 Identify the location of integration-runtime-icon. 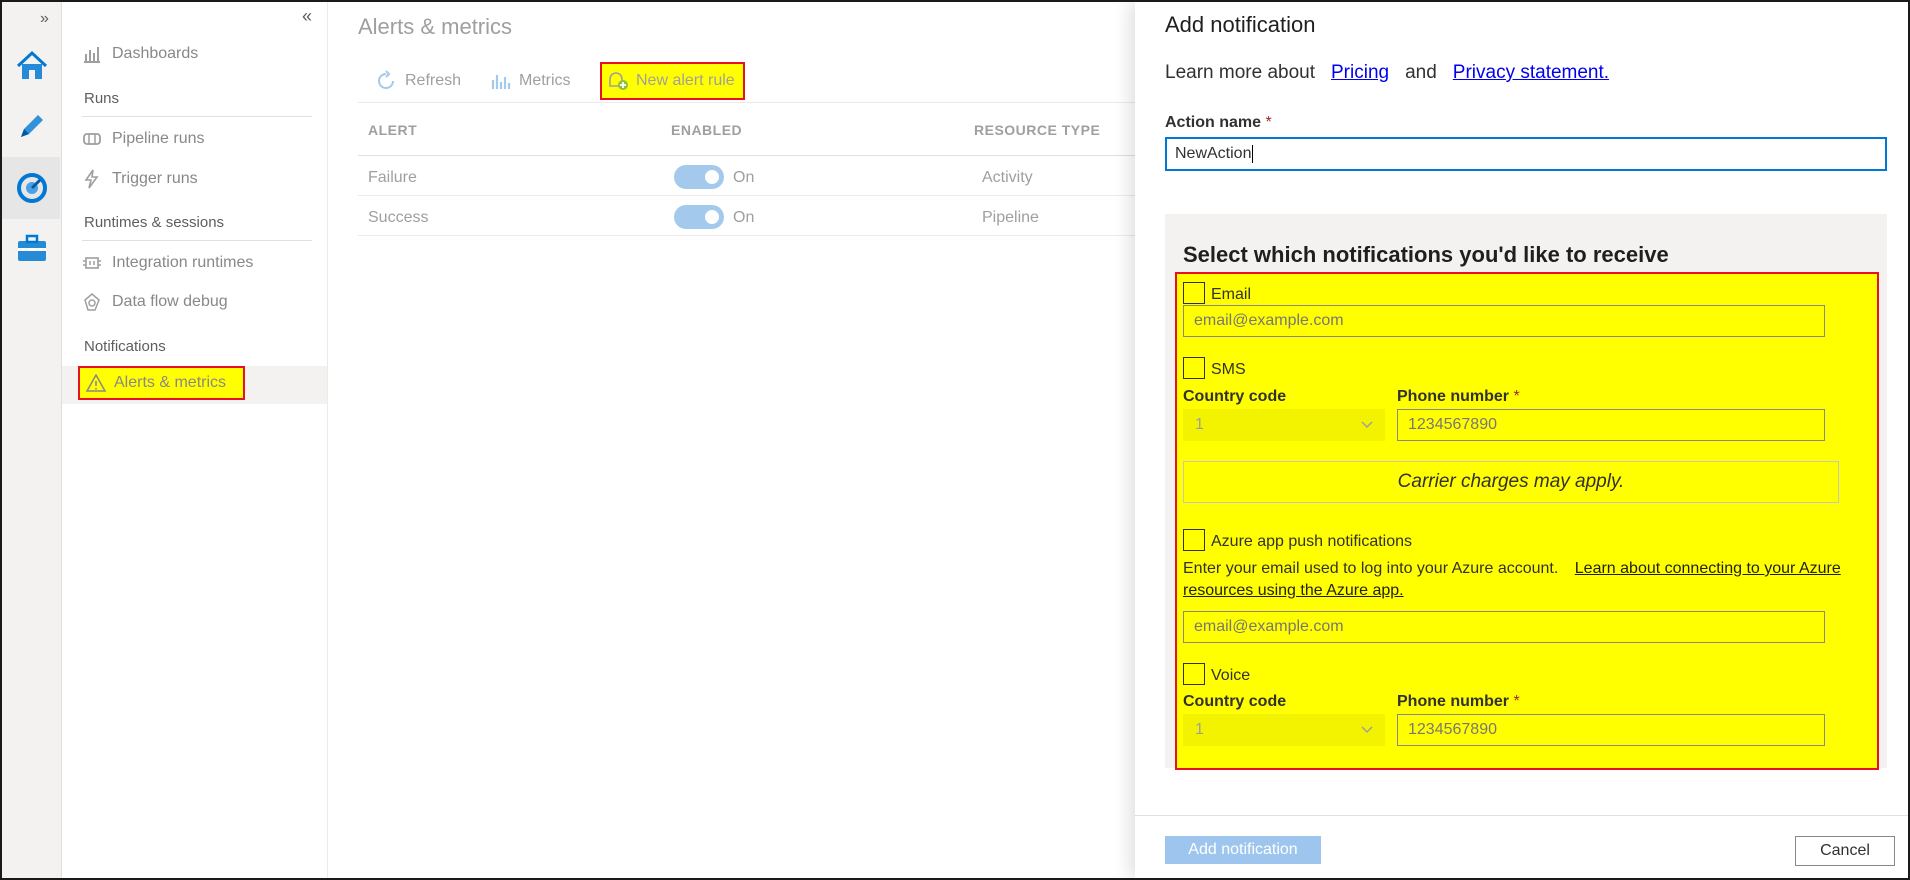
(92, 263).